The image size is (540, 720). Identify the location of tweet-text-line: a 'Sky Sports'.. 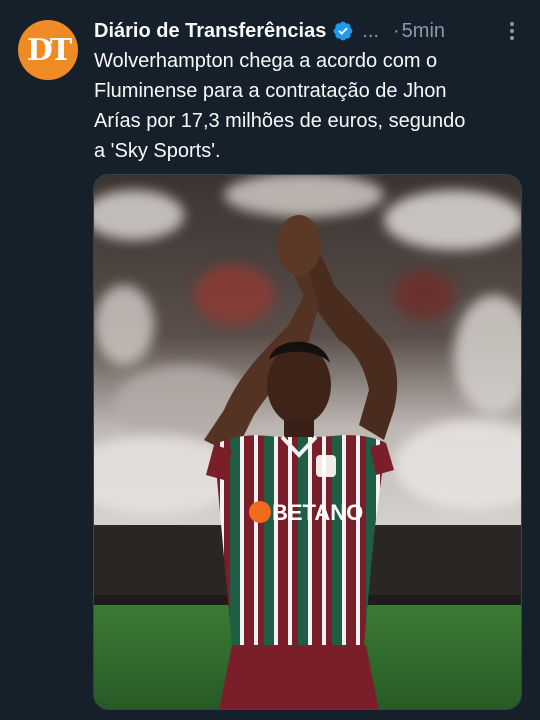
(157, 151).